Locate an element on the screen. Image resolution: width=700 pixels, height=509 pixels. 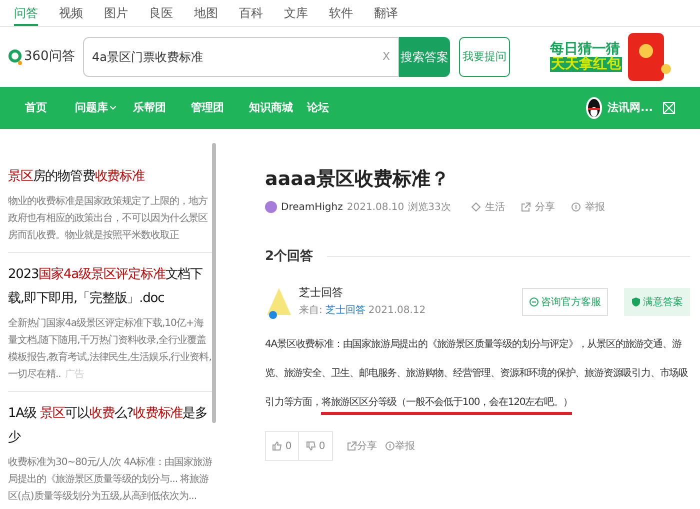
top-tab: 地图 is located at coordinates (206, 13).